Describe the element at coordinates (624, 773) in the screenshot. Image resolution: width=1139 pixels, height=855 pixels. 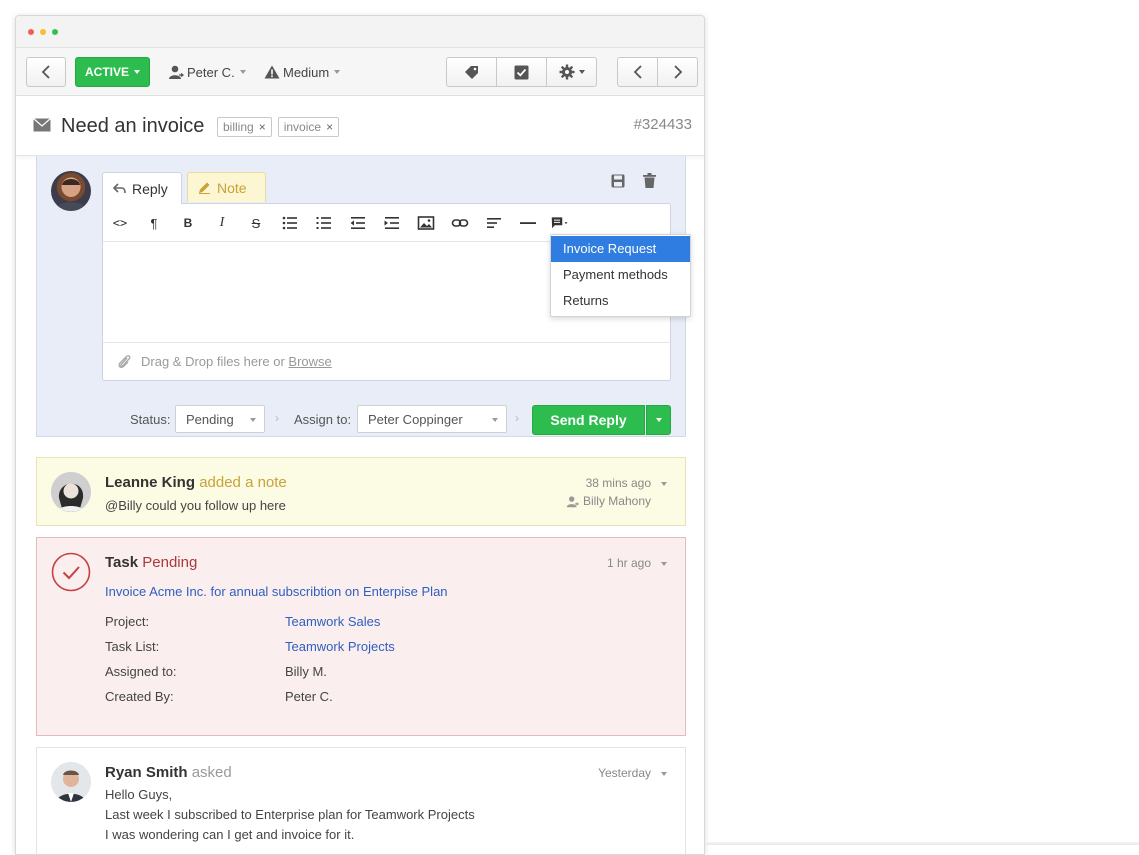
I see `message-time: Yesterday` at that location.